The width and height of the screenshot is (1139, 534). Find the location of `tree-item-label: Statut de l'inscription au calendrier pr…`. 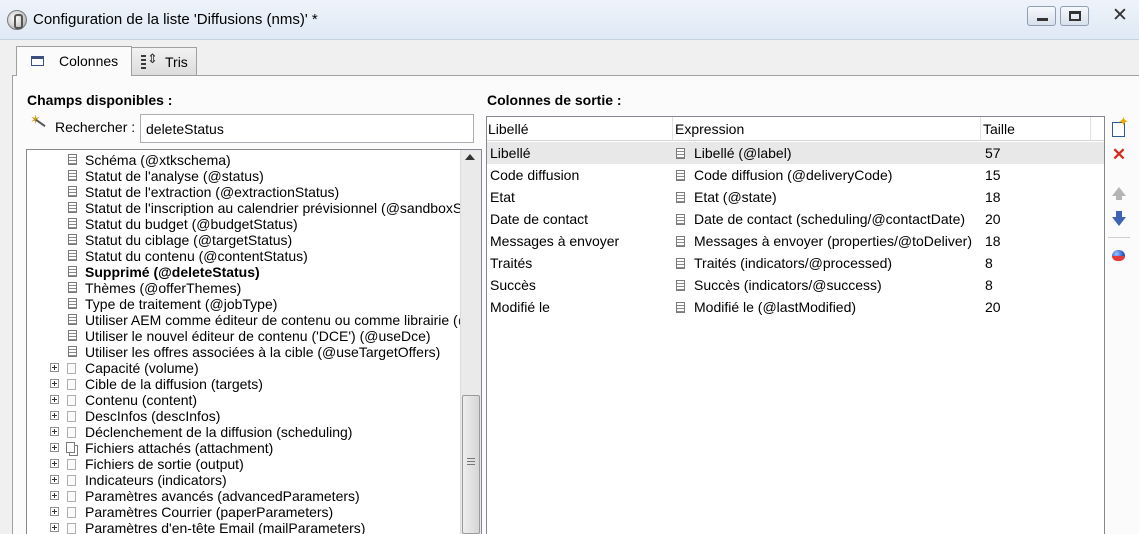

tree-item-label: Statut de l'inscription au calendrier pr… is located at coordinates (273, 208).